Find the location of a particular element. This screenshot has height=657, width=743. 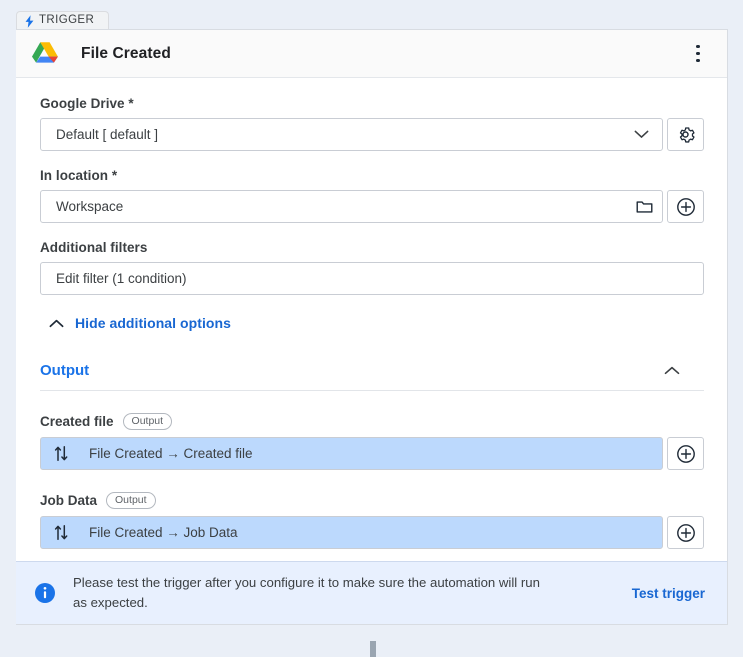

in-location-add-button is located at coordinates (685, 206).